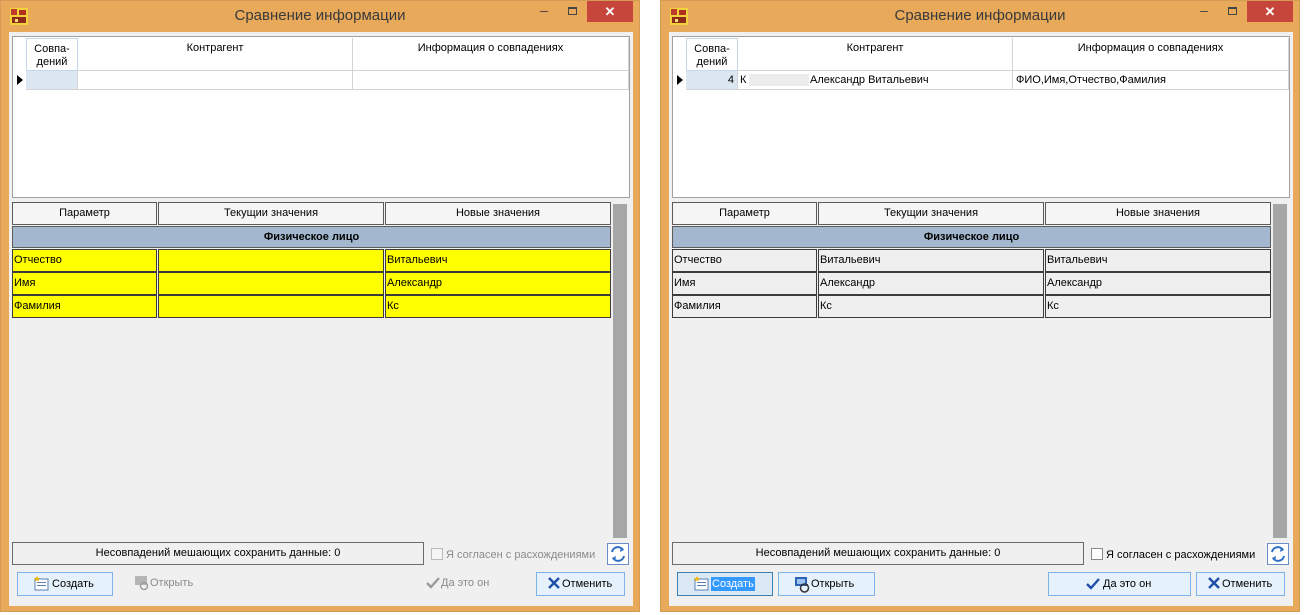  Describe the element at coordinates (743, 80) in the screenshot. I see `contractor-initial: К` at that location.